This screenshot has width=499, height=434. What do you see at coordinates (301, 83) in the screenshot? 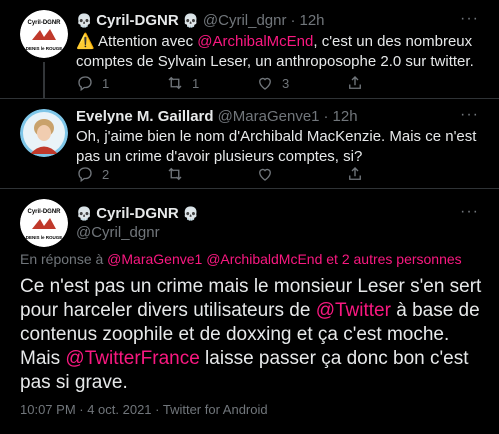
I see `like-button: 3` at bounding box center [301, 83].